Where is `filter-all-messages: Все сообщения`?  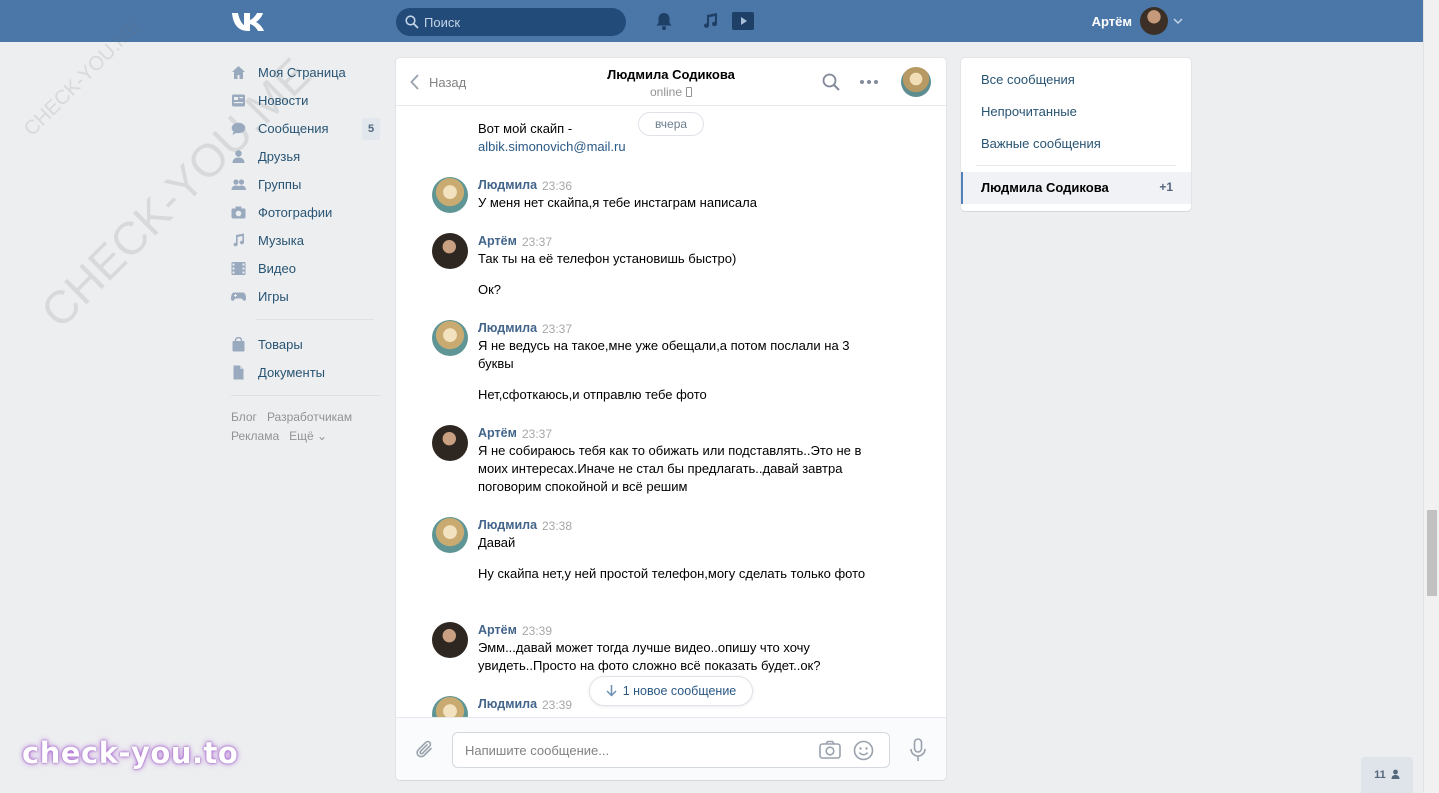 filter-all-messages: Все сообщения is located at coordinates (1028, 79).